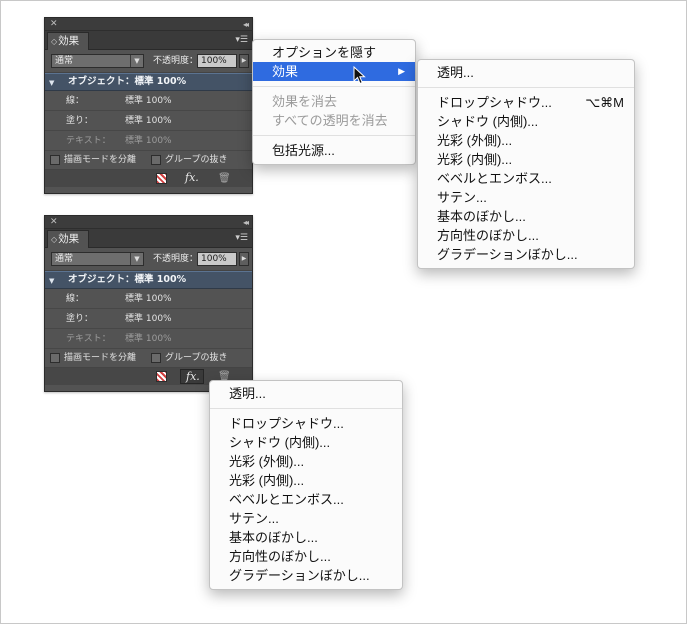  I want to click on menu-item: オプションを隠す, so click(334, 52).